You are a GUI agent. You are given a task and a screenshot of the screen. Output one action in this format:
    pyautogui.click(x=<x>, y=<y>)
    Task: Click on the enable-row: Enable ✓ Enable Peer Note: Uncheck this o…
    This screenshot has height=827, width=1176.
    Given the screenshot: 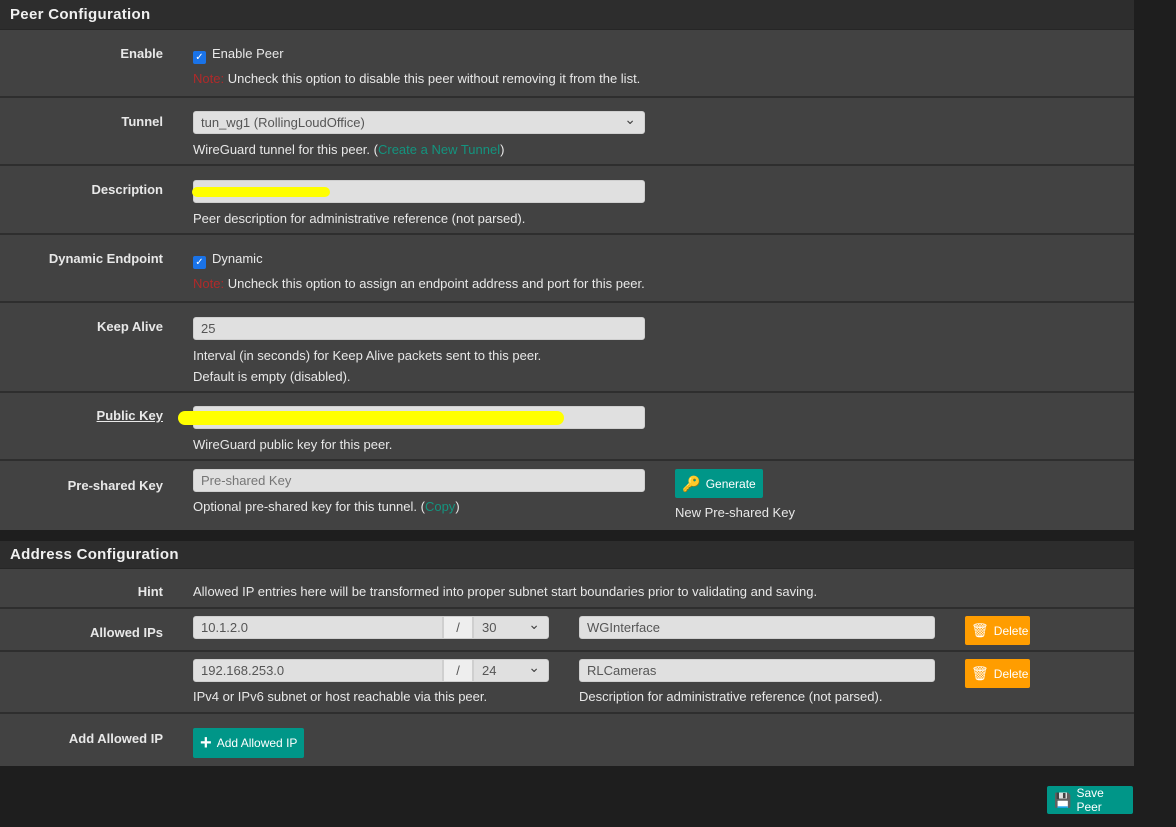 What is the action you would take?
    pyautogui.click(x=567, y=64)
    